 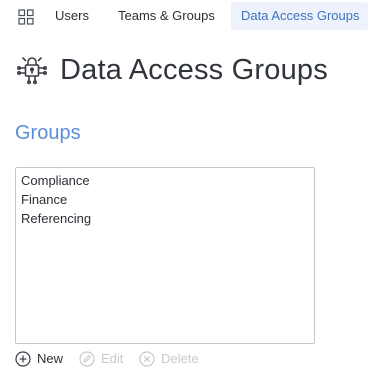 I want to click on group-list-item: Finance, so click(x=165, y=199).